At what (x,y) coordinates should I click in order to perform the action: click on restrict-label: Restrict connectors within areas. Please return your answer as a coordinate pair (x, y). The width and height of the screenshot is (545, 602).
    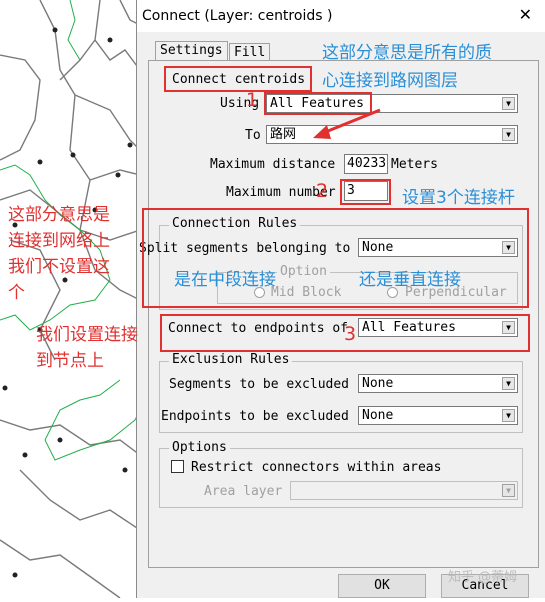
    Looking at the image, I should click on (316, 467).